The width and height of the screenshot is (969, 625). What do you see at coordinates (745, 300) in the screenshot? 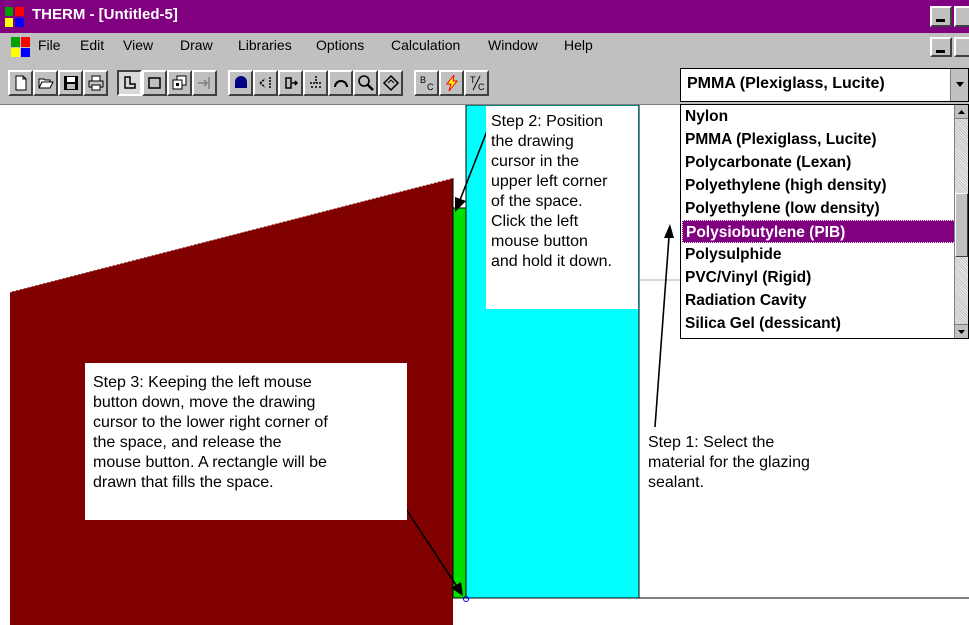
I see `material-option: Radiation Cavity` at bounding box center [745, 300].